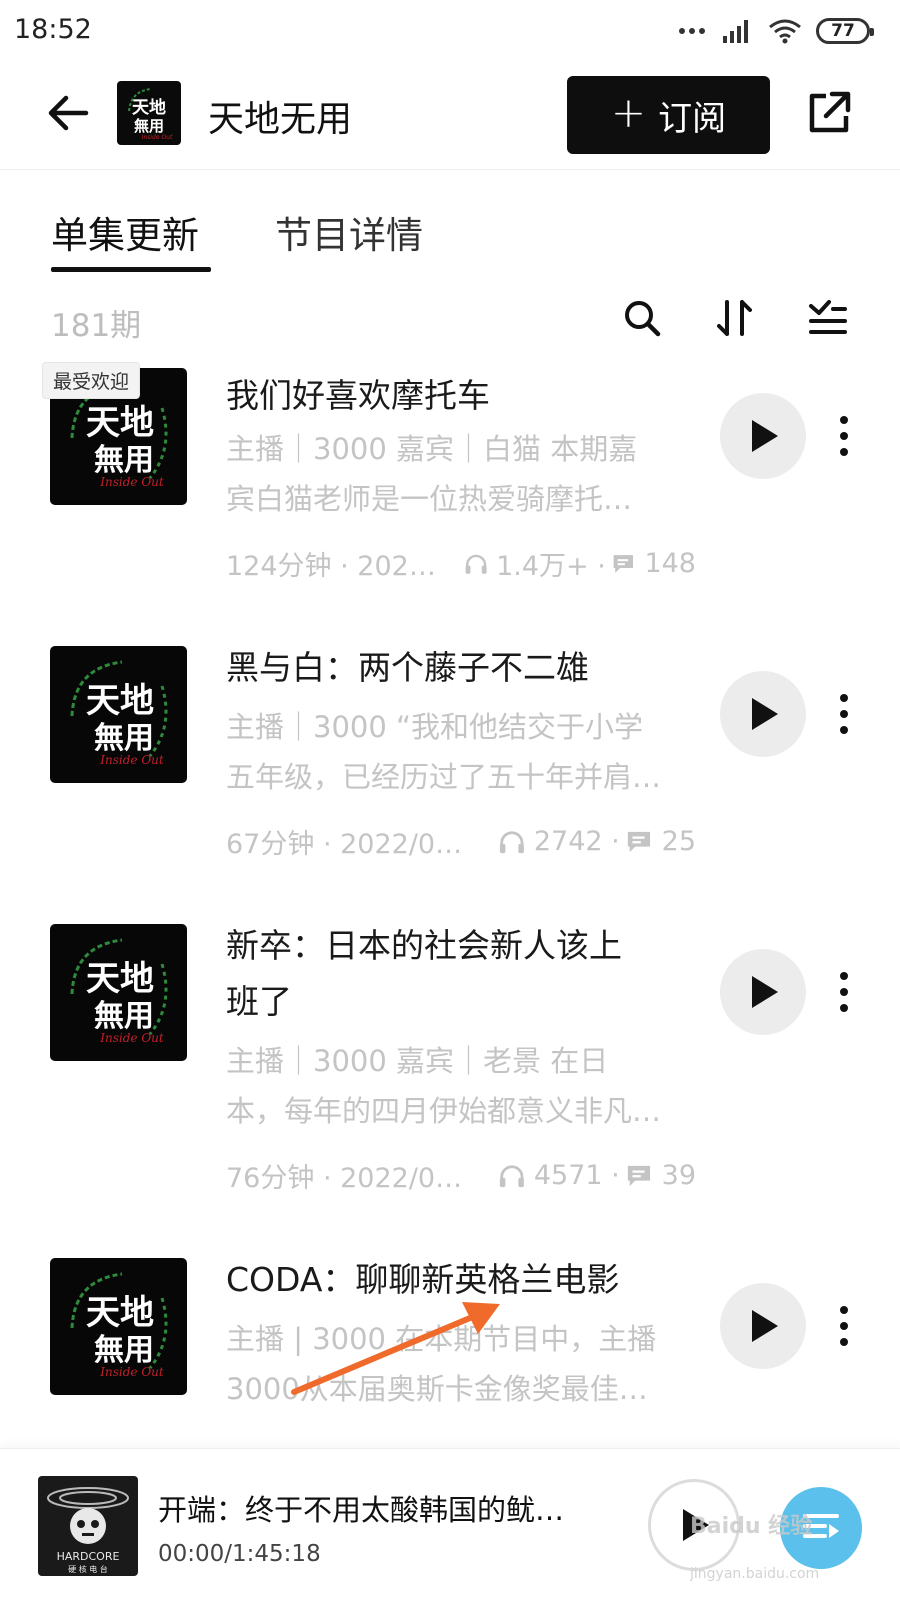 This screenshot has width=900, height=1600. Describe the element at coordinates (88, 1526) in the screenshot. I see `mini-player-cover: HARDCORE 硬 核 电 台` at that location.